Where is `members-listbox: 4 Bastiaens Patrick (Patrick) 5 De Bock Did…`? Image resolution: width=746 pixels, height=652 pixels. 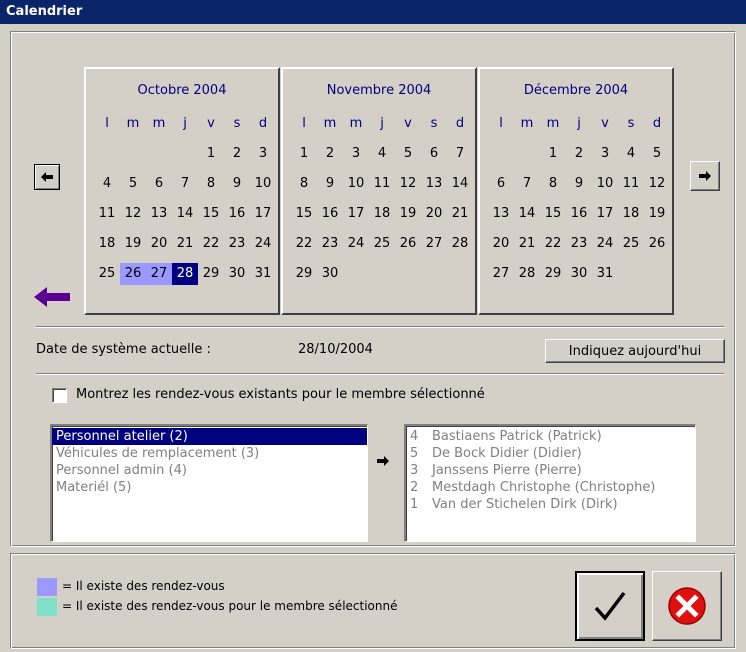
members-listbox: 4 Bastiaens Patrick (Patrick) 5 De Bock Did… is located at coordinates (550, 483).